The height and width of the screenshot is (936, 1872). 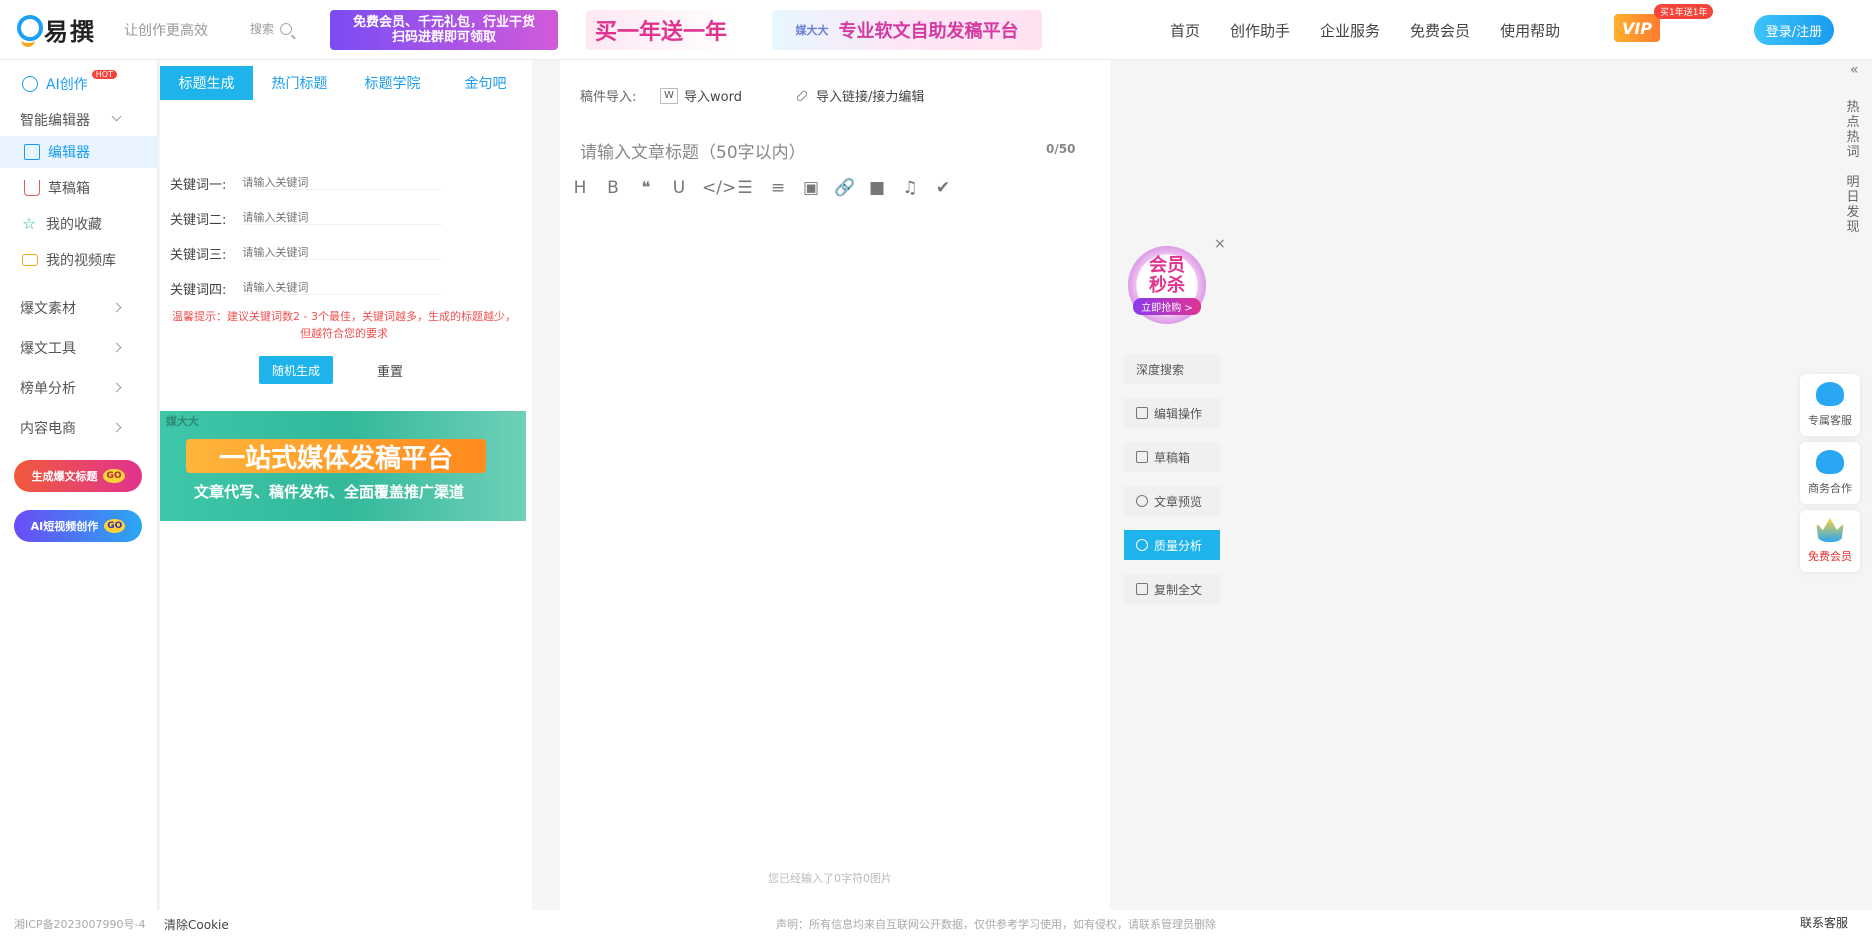 I want to click on import-word-button: W 导入word, so click(x=701, y=95).